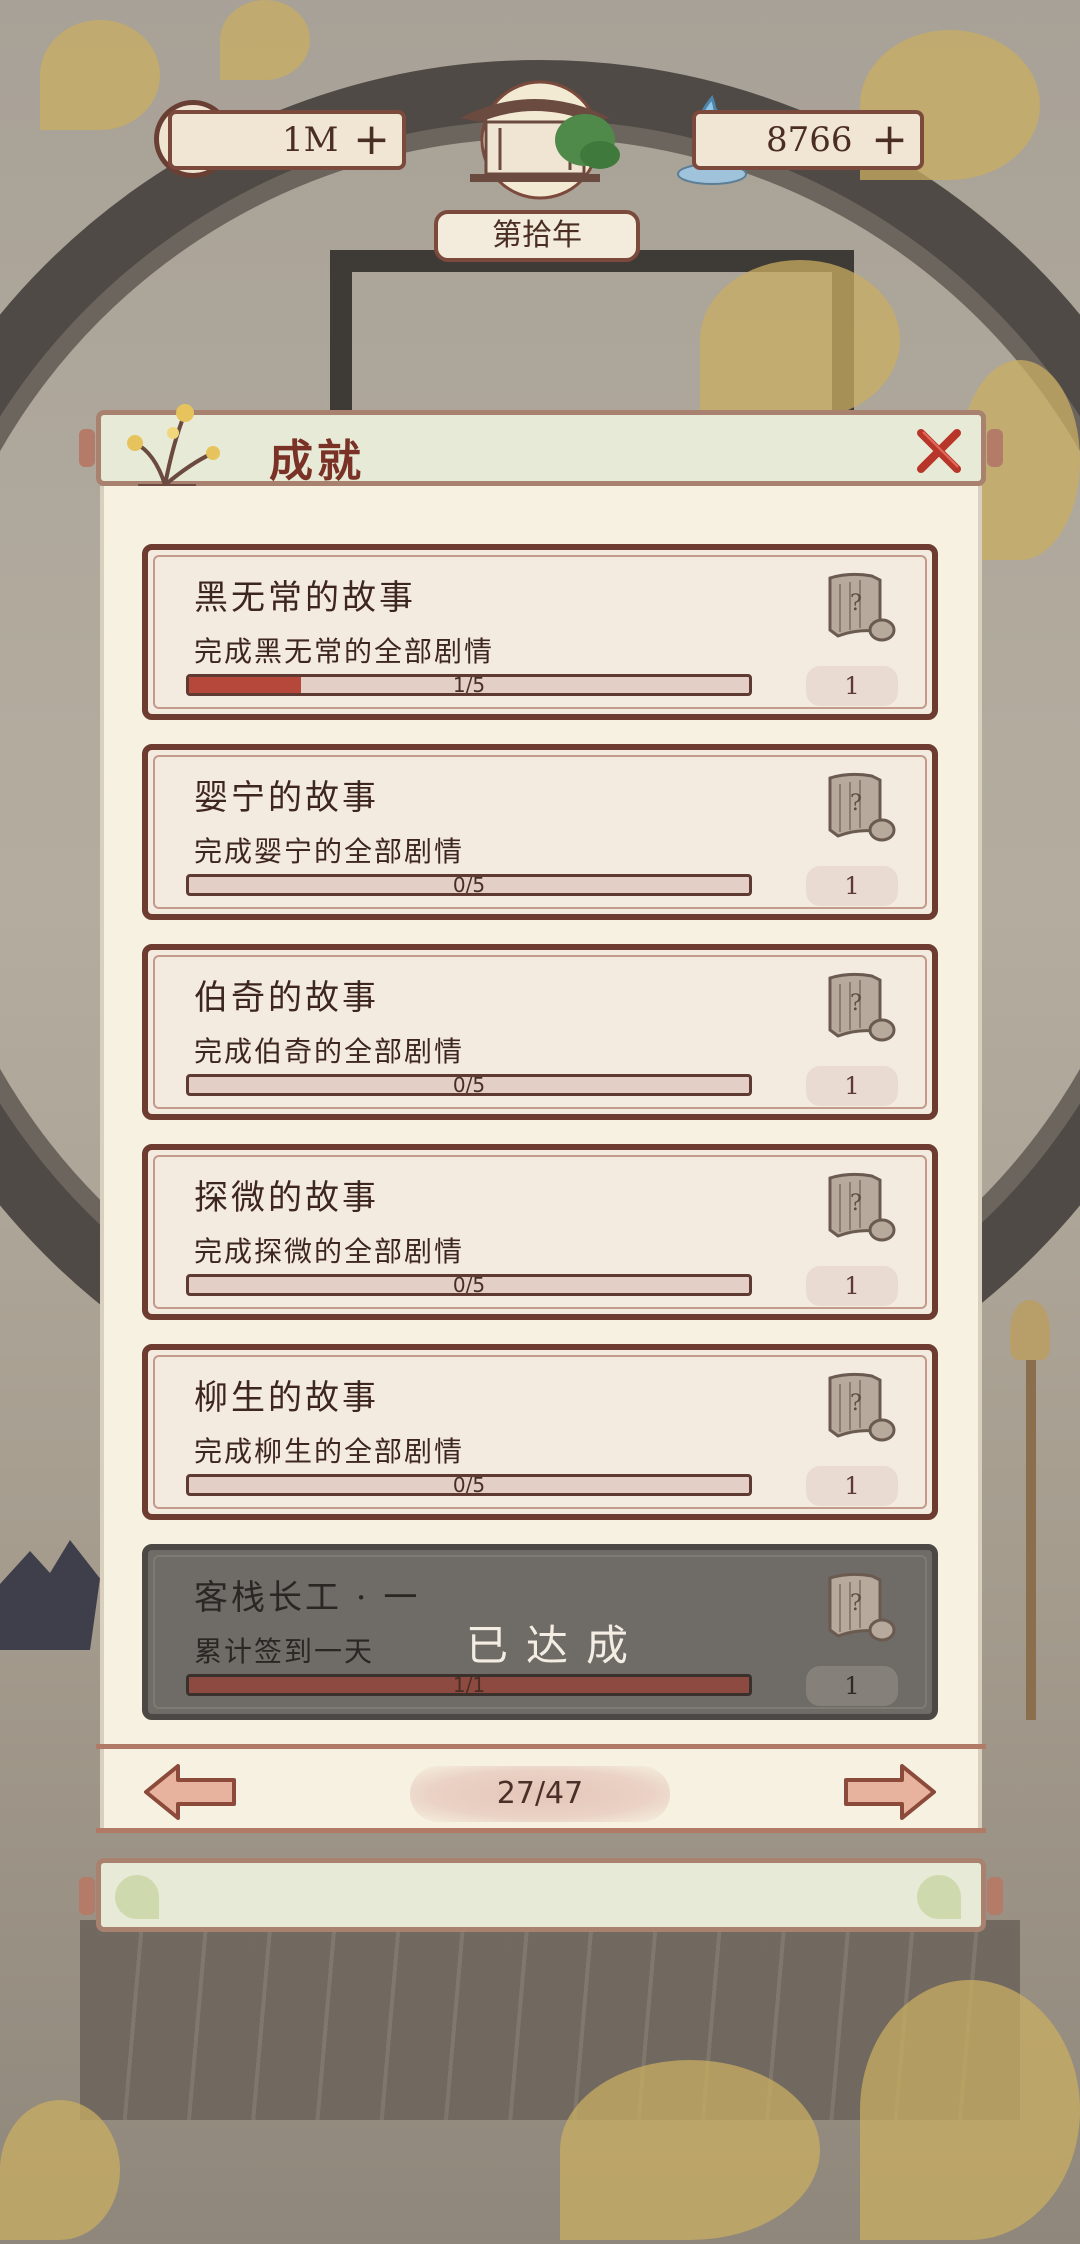 The height and width of the screenshot is (2244, 1080). Describe the element at coordinates (540, 832) in the screenshot. I see `achievement-card: 婴宁的故事完成婴宁的全部剧情 0/5? 1` at that location.